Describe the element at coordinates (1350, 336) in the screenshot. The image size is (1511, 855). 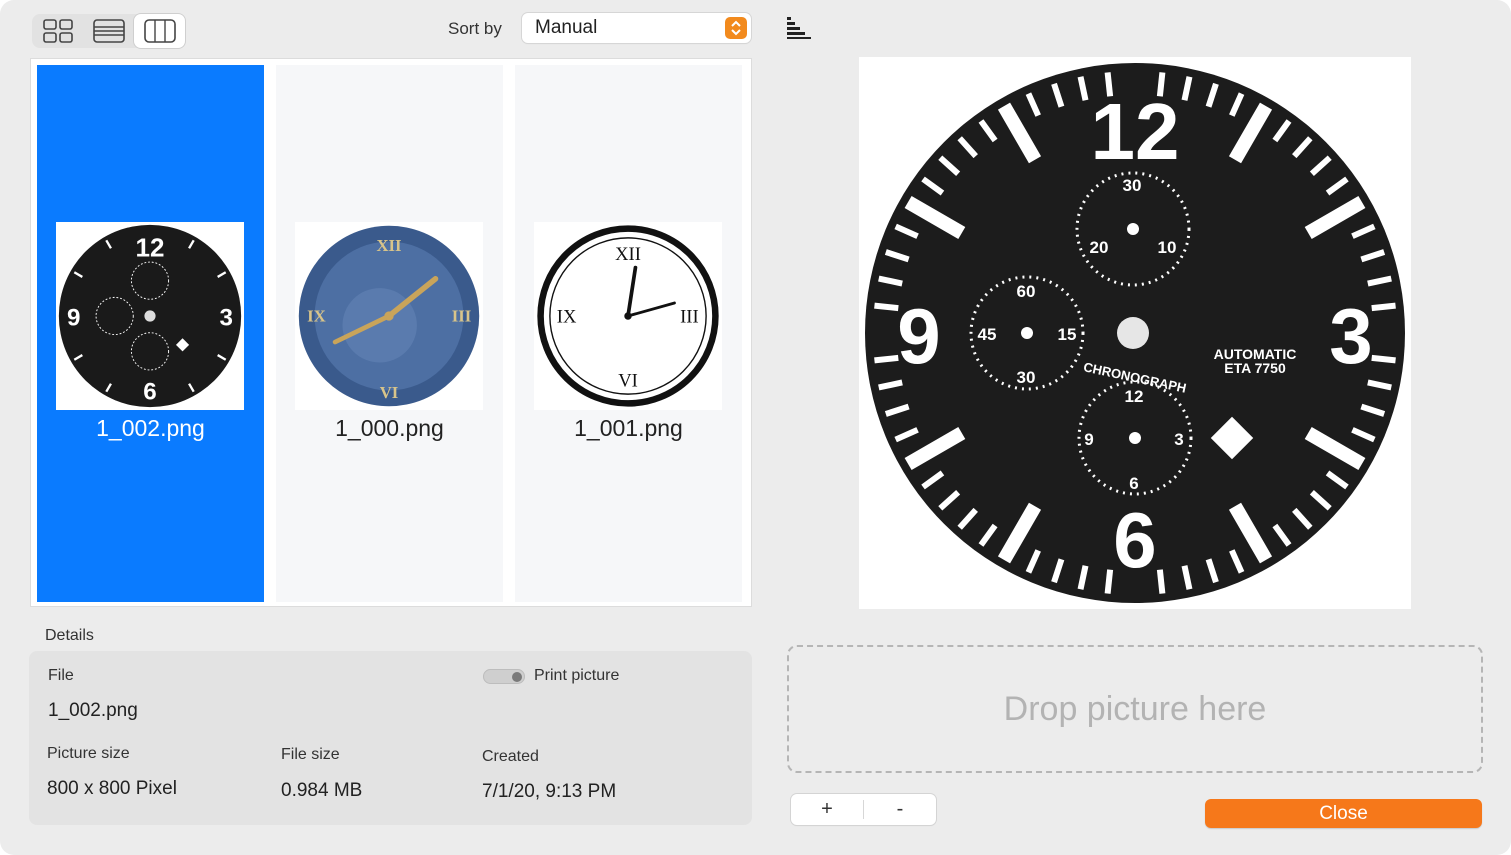
I see `dial-numeral-3: 3` at that location.